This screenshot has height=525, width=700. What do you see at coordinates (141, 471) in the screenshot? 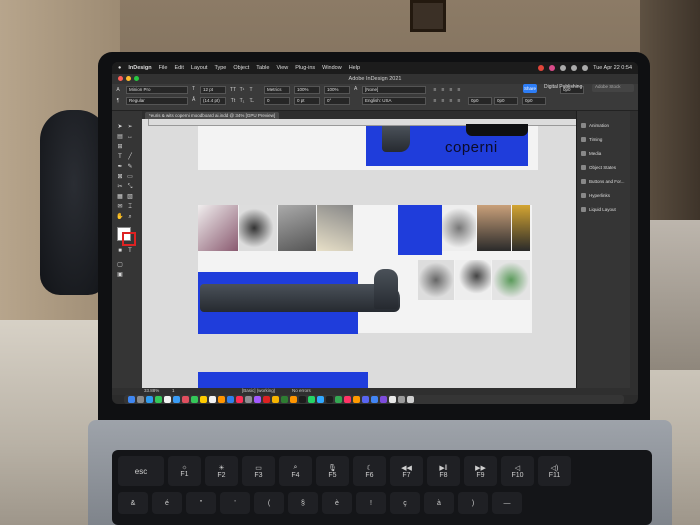
I see `esc-key: esc` at bounding box center [141, 471].